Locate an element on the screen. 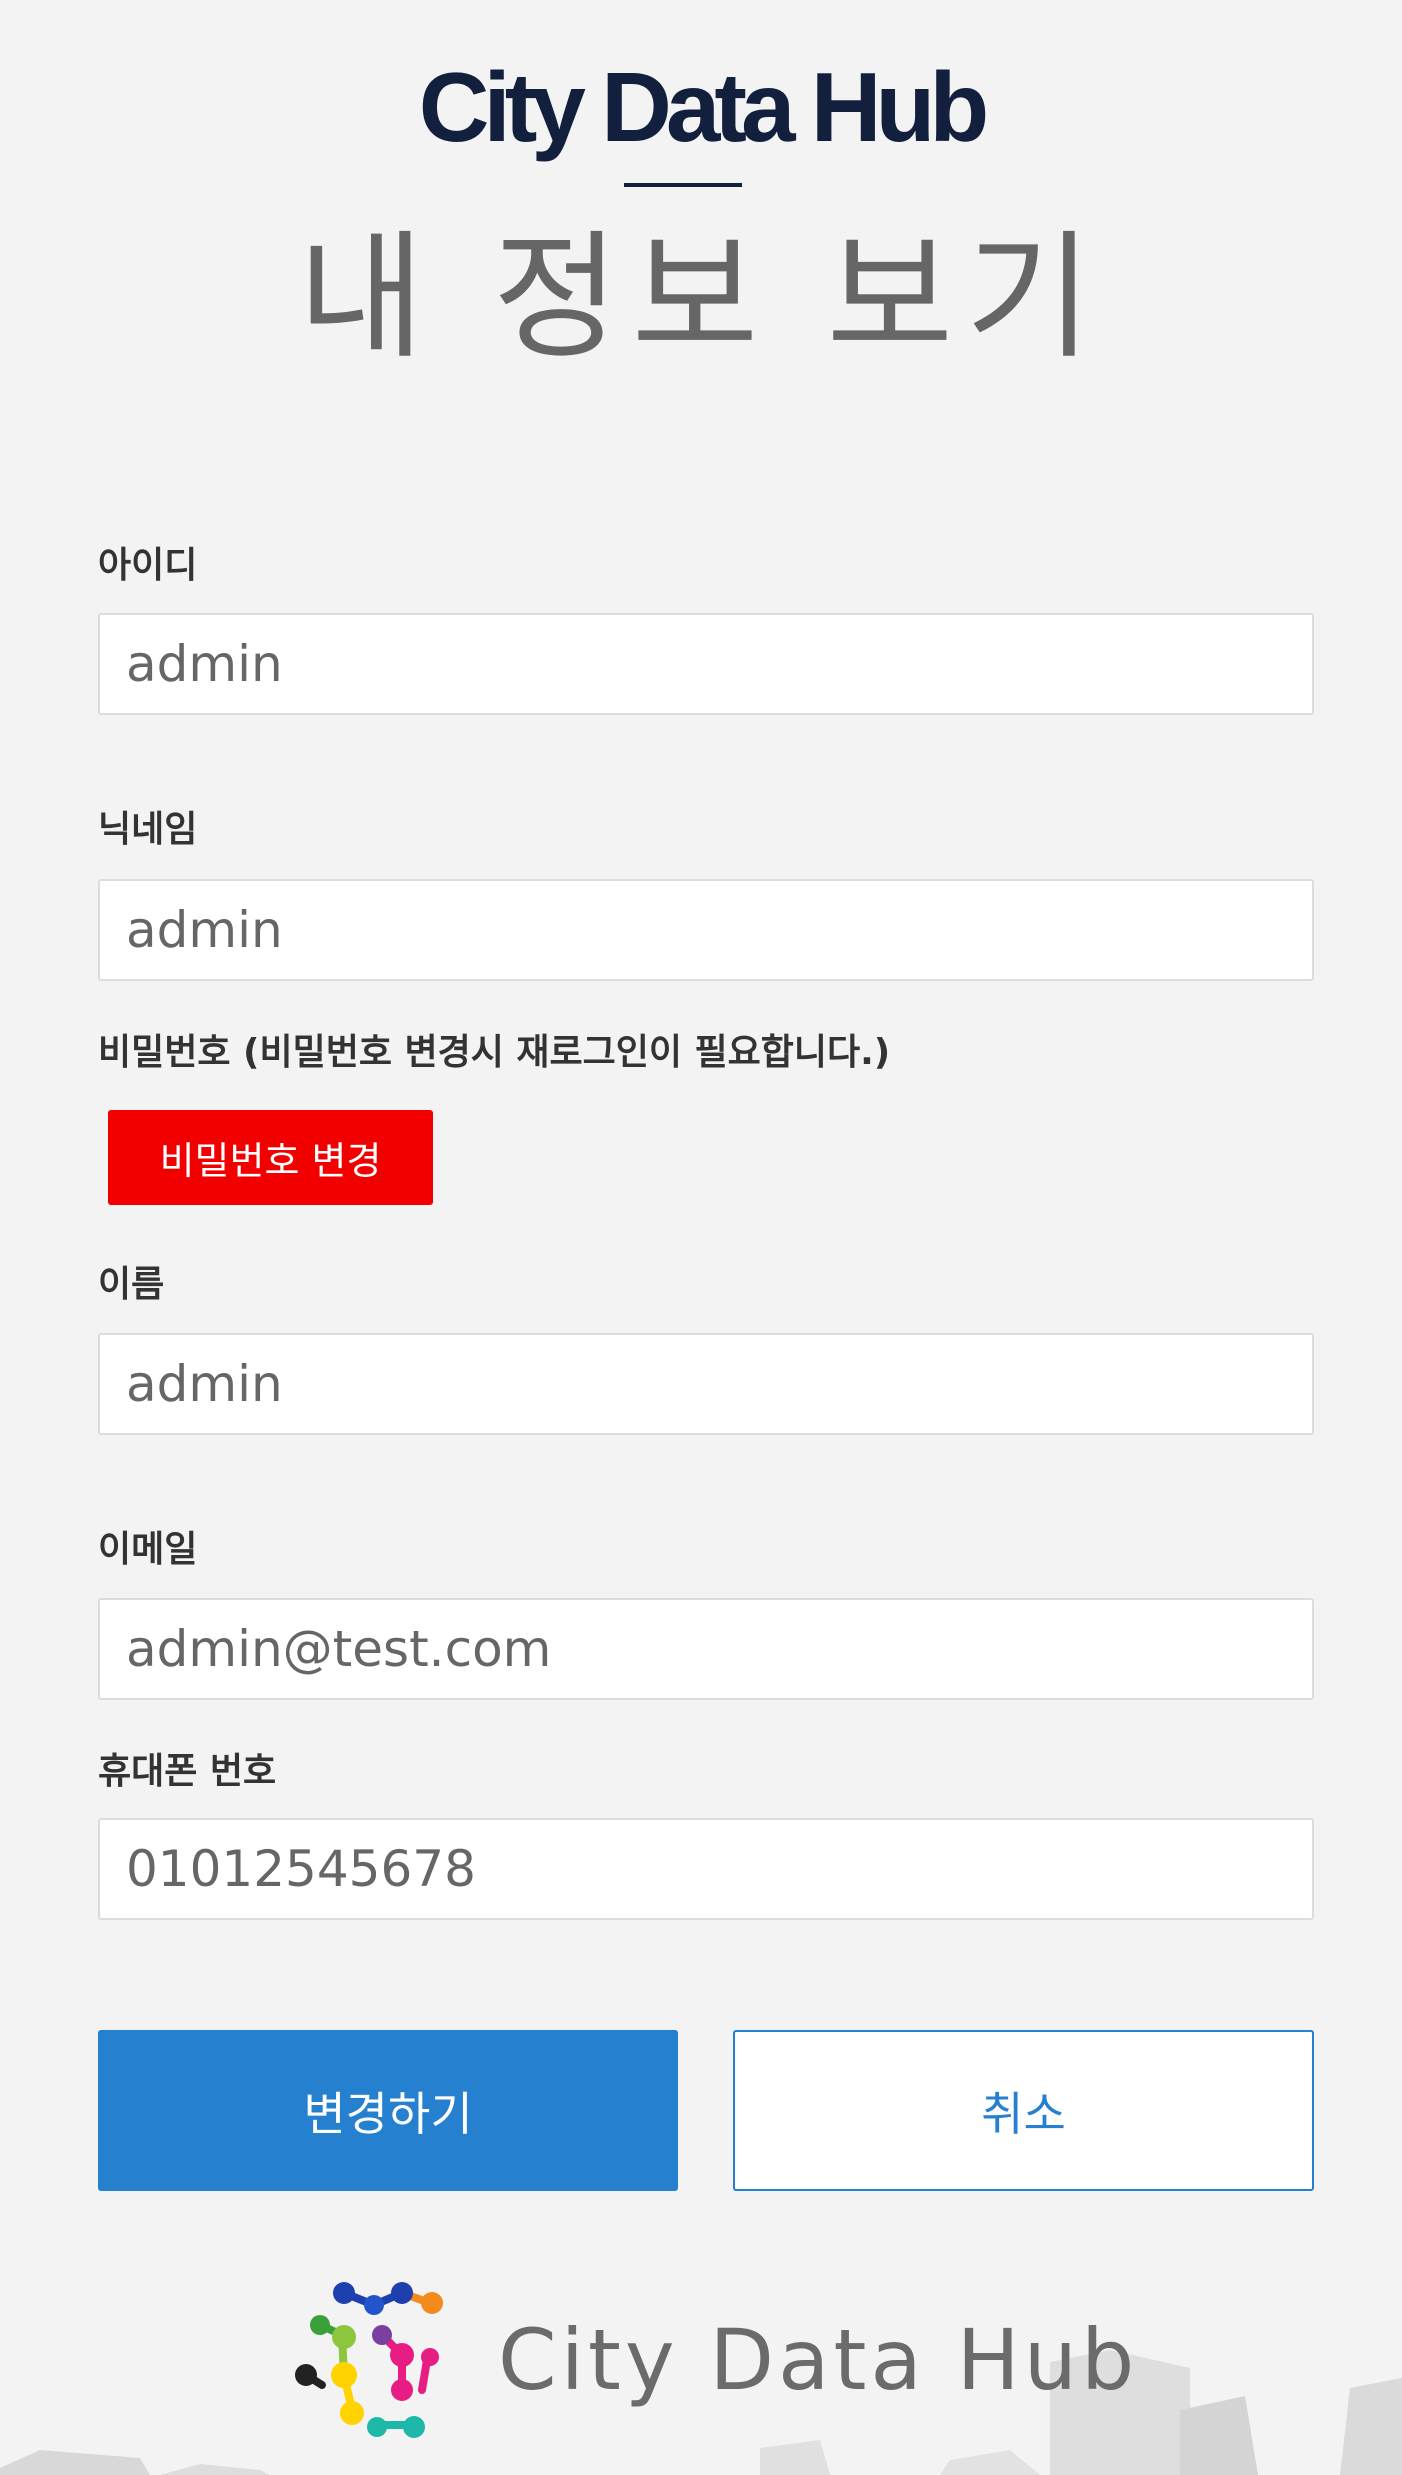 Image resolution: width=1402 pixels, height=2475 pixels. phone-field is located at coordinates (706, 1869).